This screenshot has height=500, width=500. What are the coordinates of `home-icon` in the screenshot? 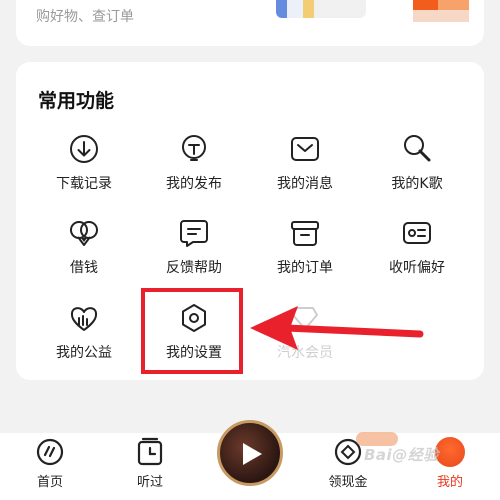 It's located at (50, 452).